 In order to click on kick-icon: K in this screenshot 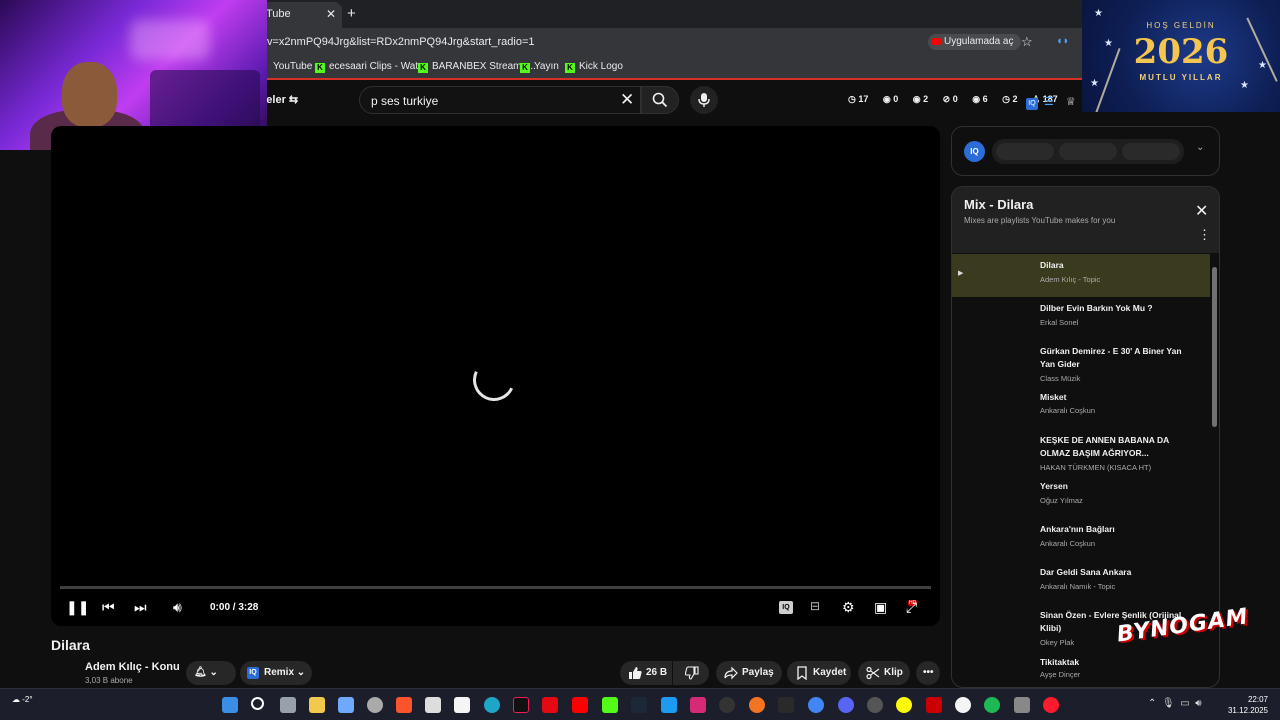, I will do `click(423, 68)`.